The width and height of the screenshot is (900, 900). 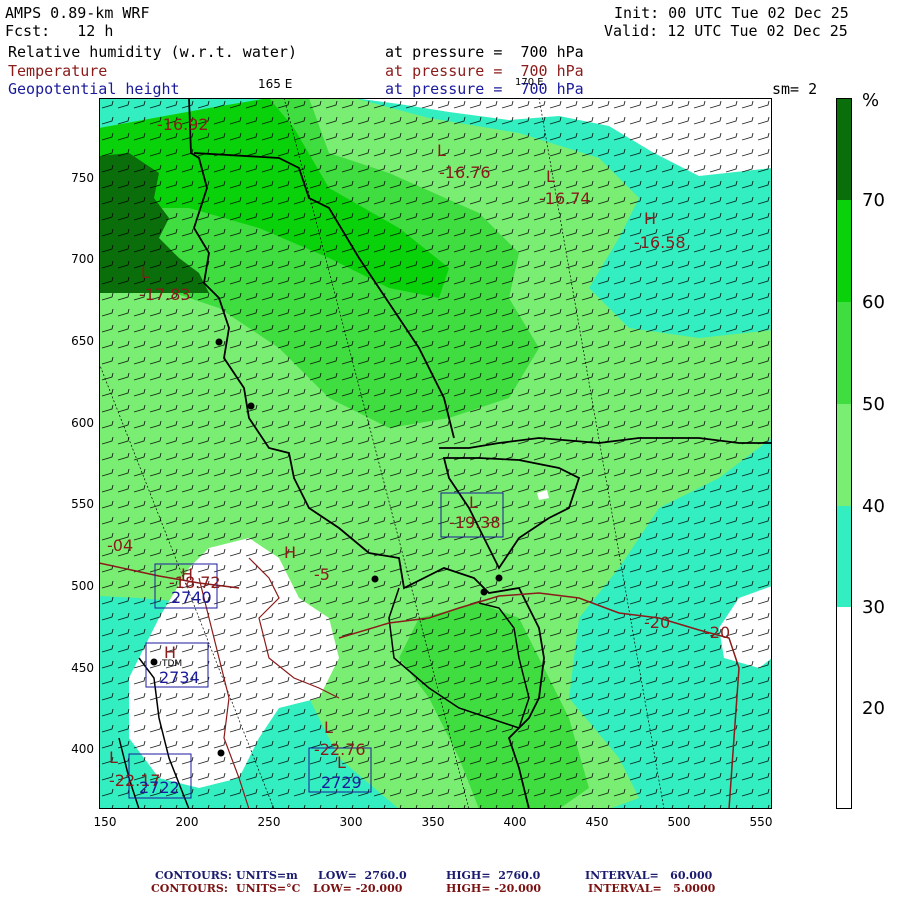 I want to click on x-tick: 200, so click(x=187, y=822).